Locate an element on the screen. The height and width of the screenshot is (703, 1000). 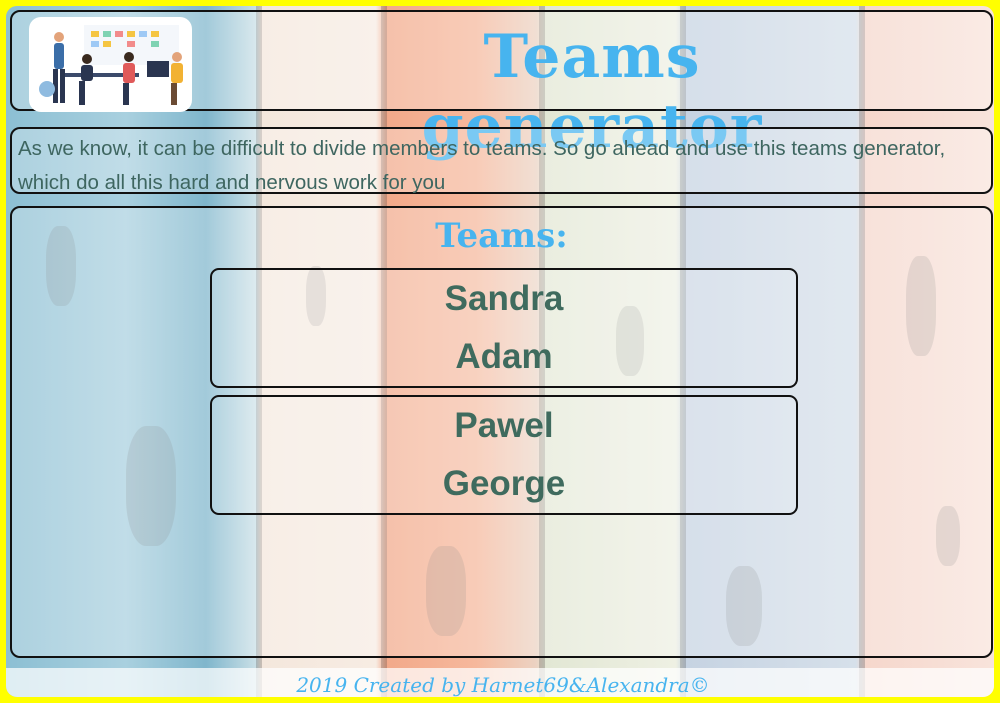
team-member: Sandra is located at coordinates (504, 298).